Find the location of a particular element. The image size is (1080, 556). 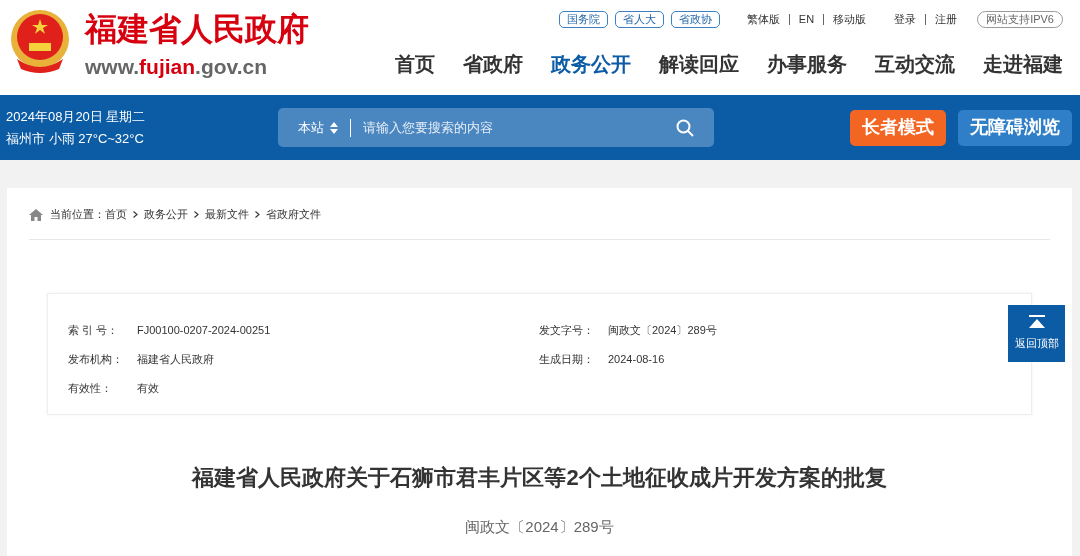

version-link: EN is located at coordinates (806, 19).